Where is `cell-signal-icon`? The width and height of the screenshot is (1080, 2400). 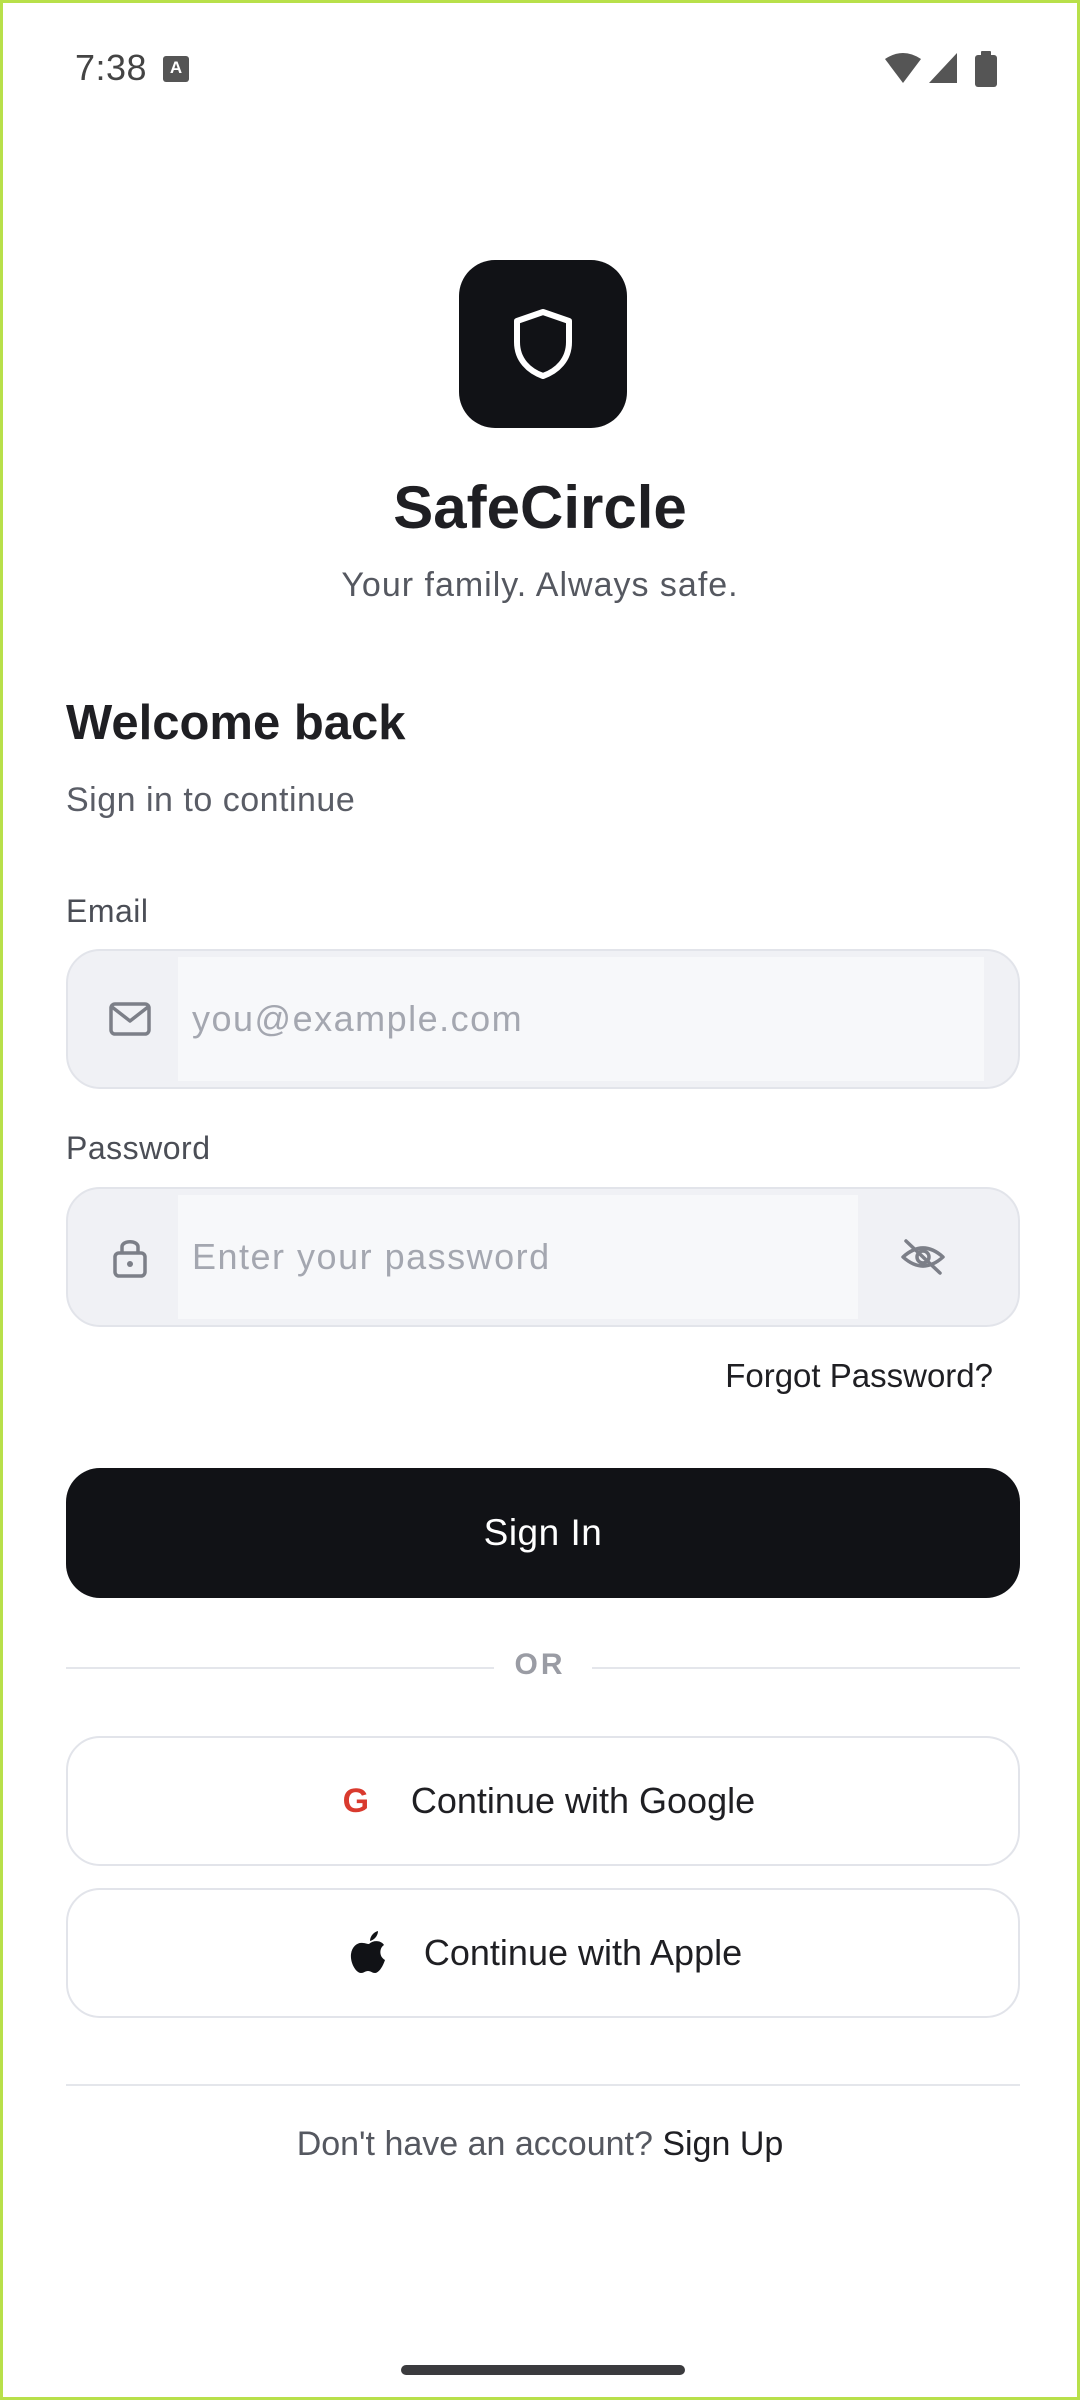
cell-signal-icon is located at coordinates (943, 68).